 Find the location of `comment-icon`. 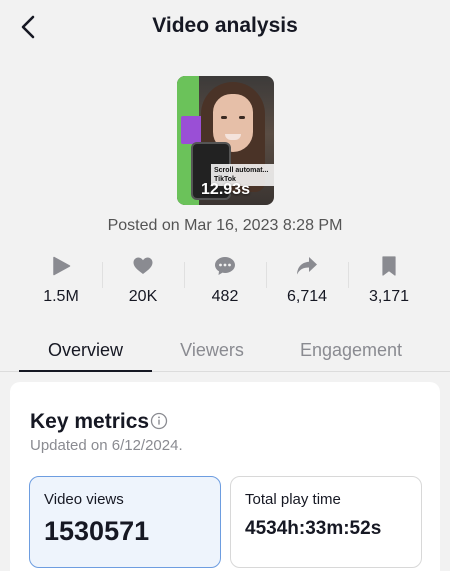

comment-icon is located at coordinates (225, 266).